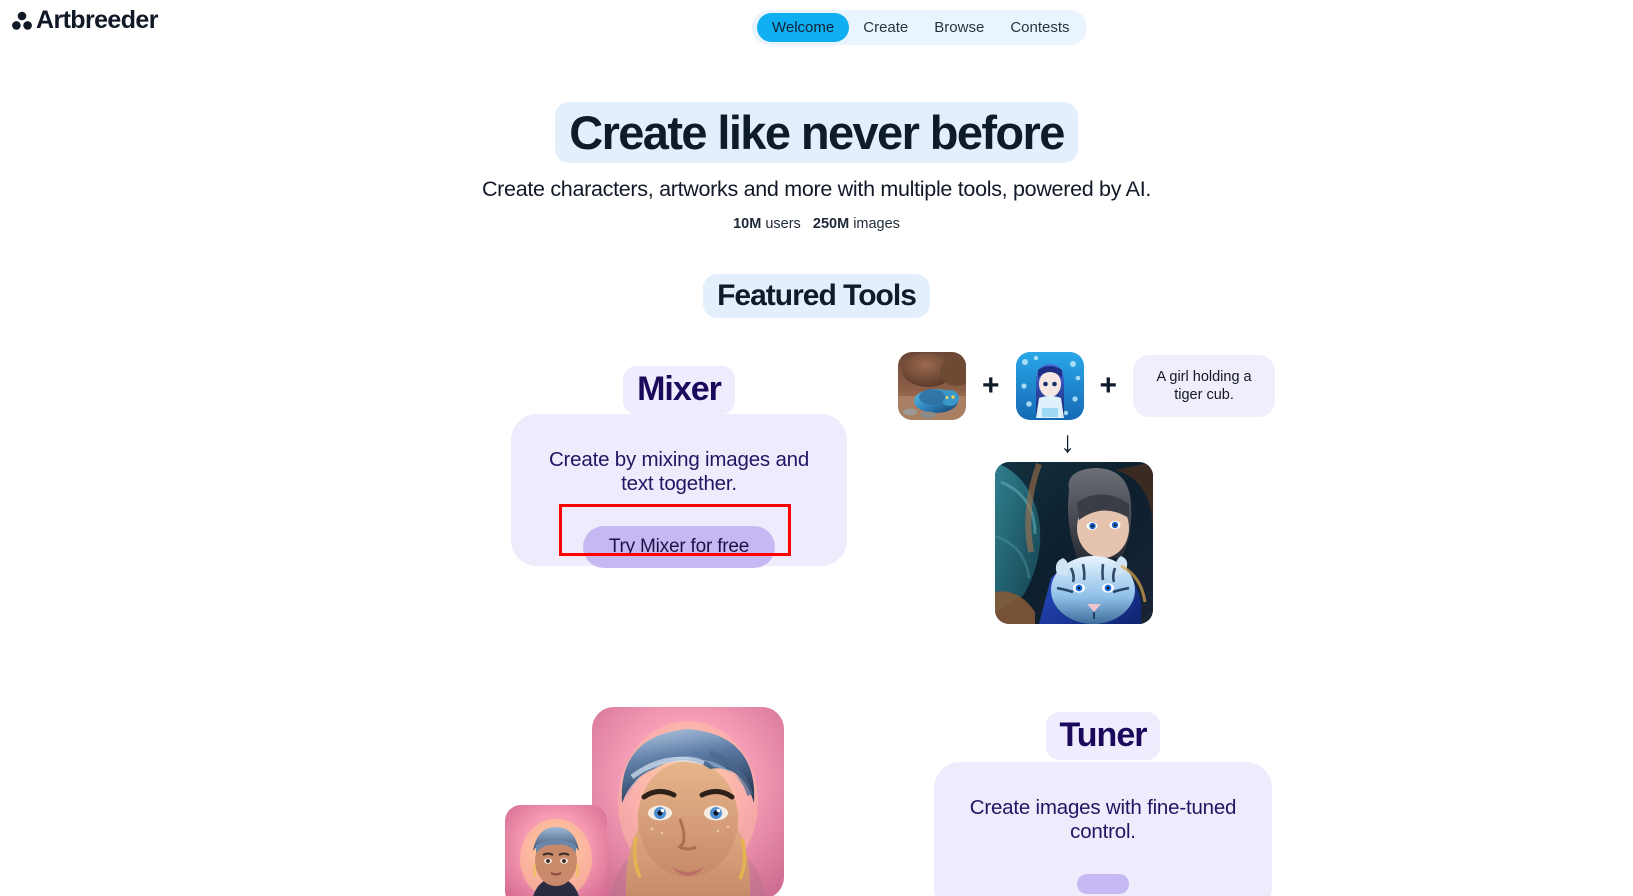 This screenshot has width=1633, height=896. Describe the element at coordinates (876, 224) in the screenshot. I see `stat-images-label: images` at that location.